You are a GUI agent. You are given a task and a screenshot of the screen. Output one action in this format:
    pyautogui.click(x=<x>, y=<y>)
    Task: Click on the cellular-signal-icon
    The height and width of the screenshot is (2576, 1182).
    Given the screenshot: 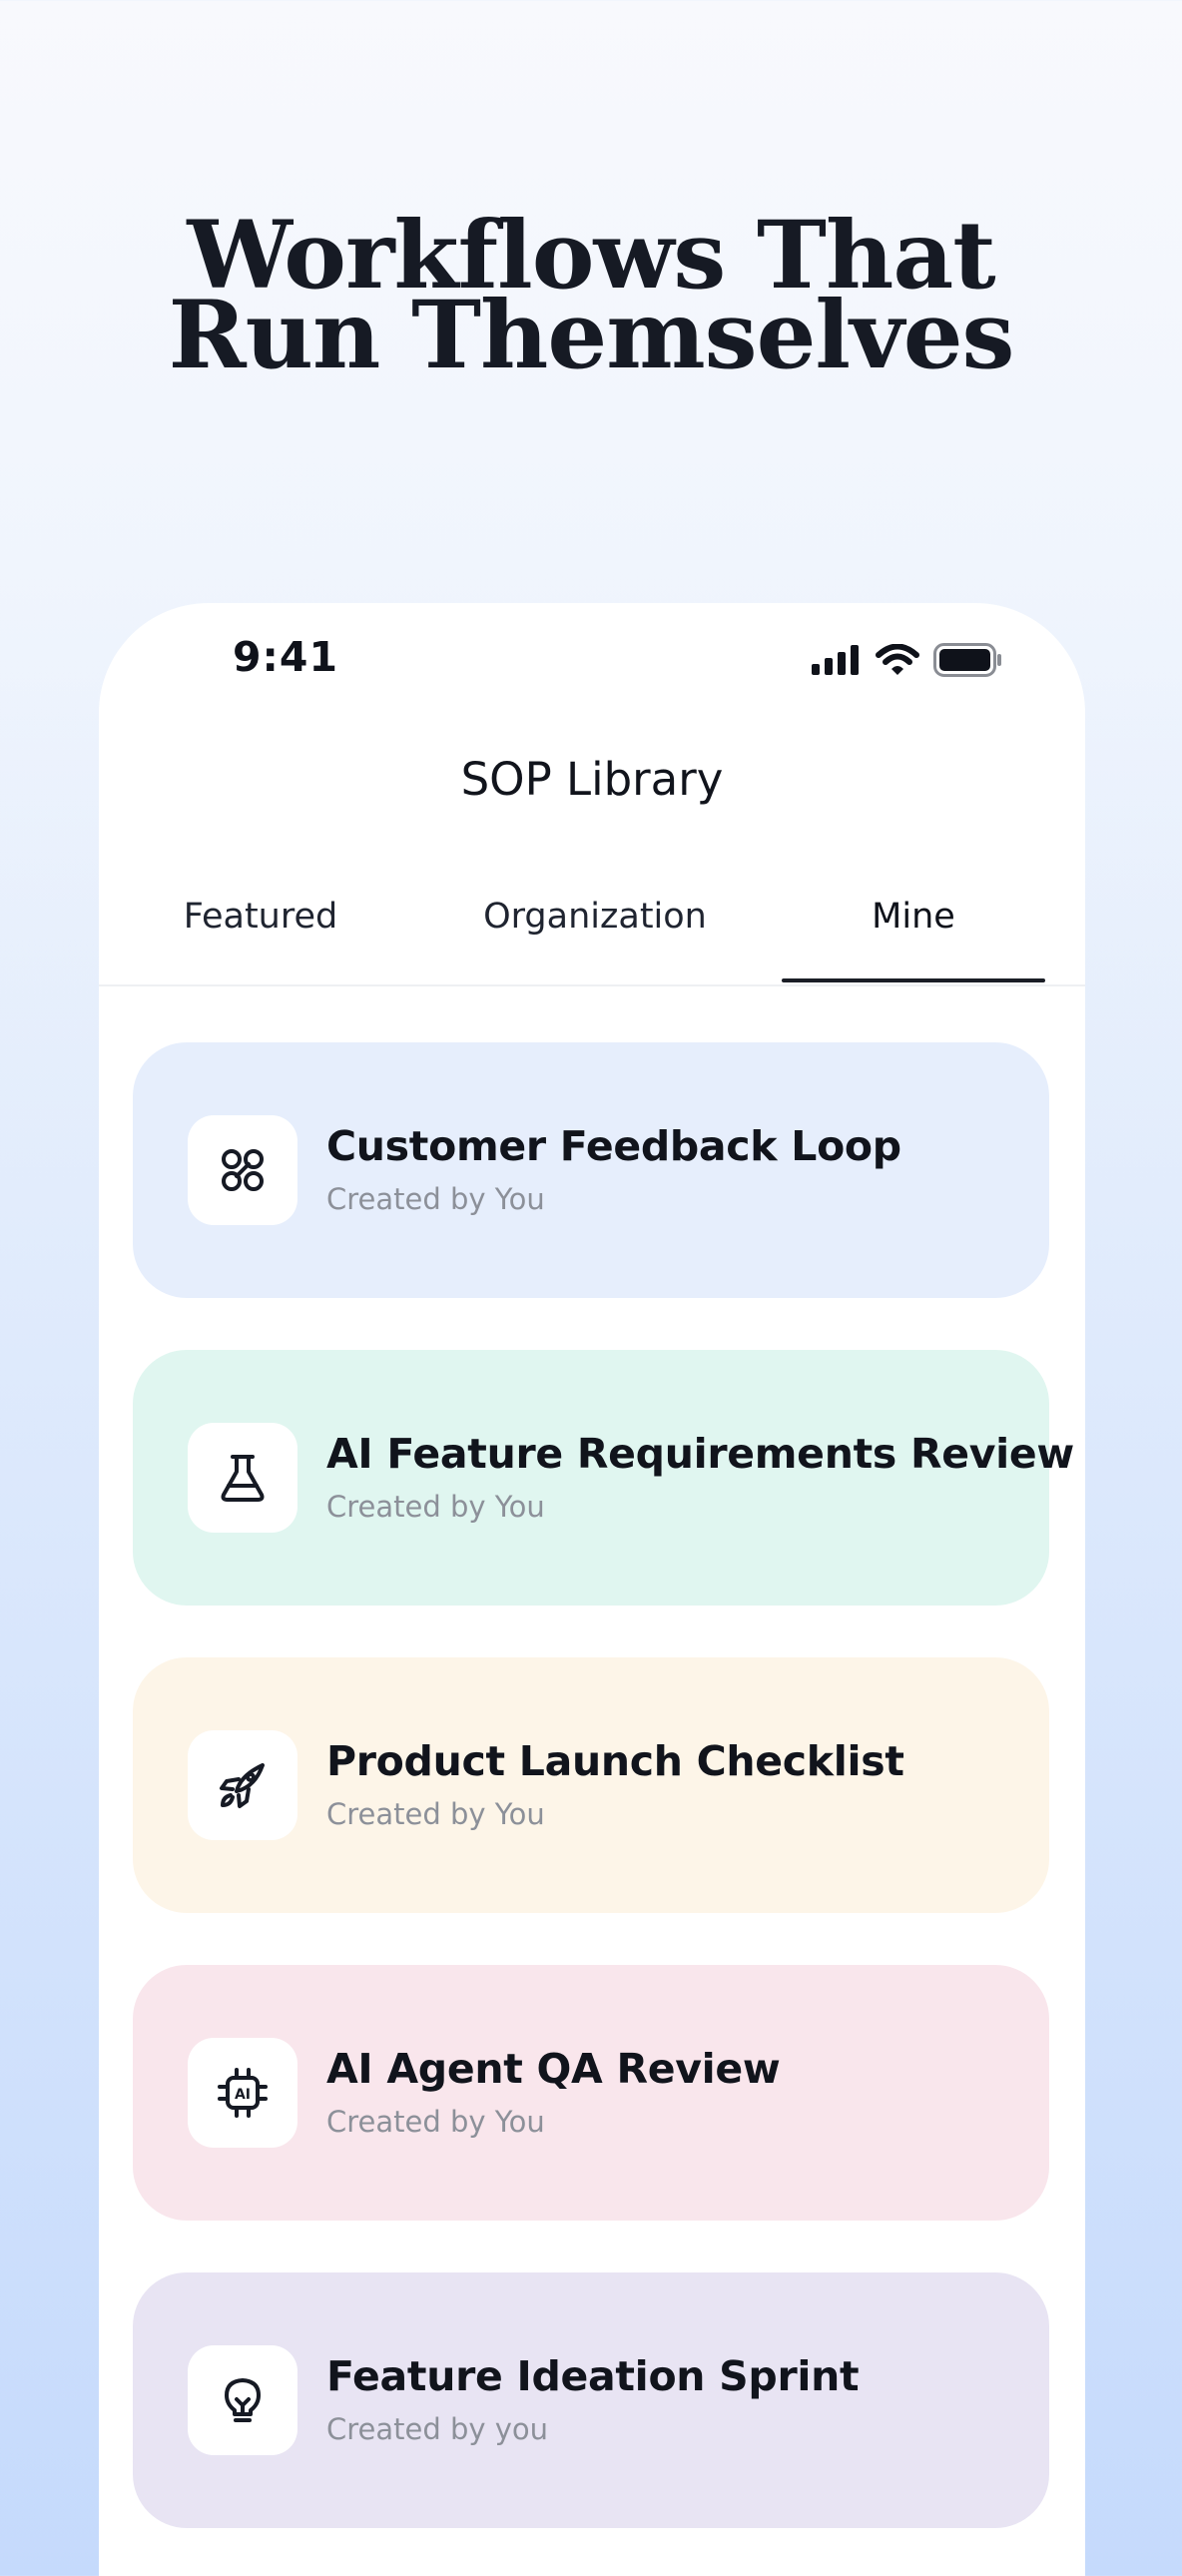 What is the action you would take?
    pyautogui.click(x=837, y=660)
    